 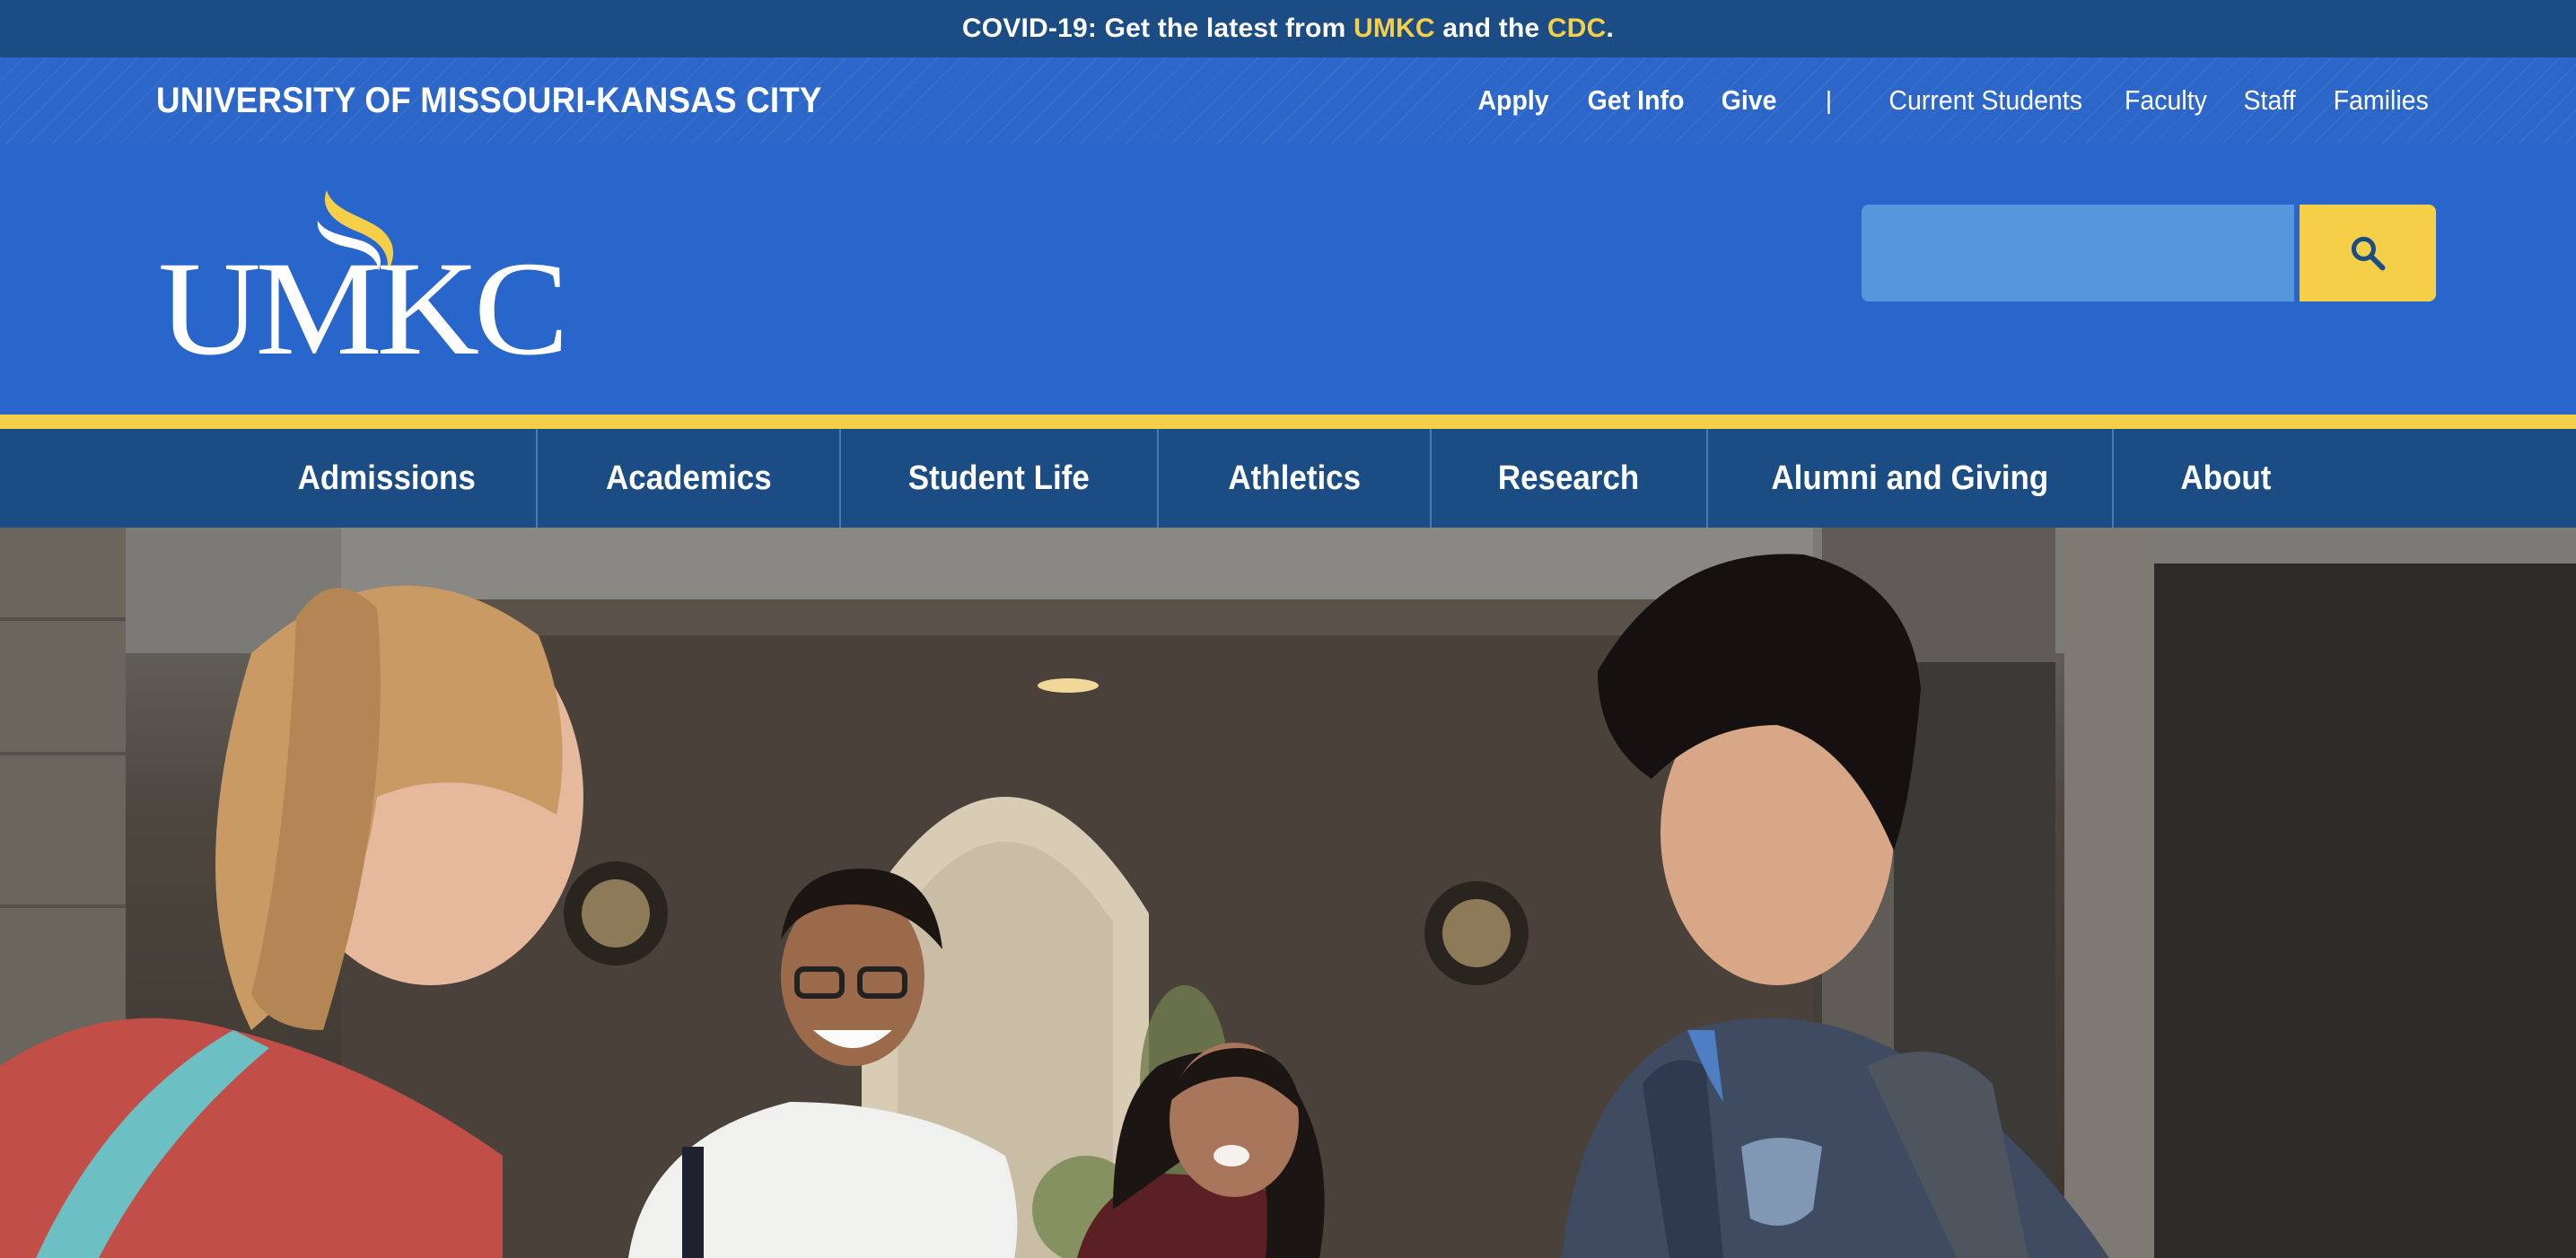 I want to click on nav-alumni-and-giving-label: Alumni and Giving, so click(x=1910, y=478).